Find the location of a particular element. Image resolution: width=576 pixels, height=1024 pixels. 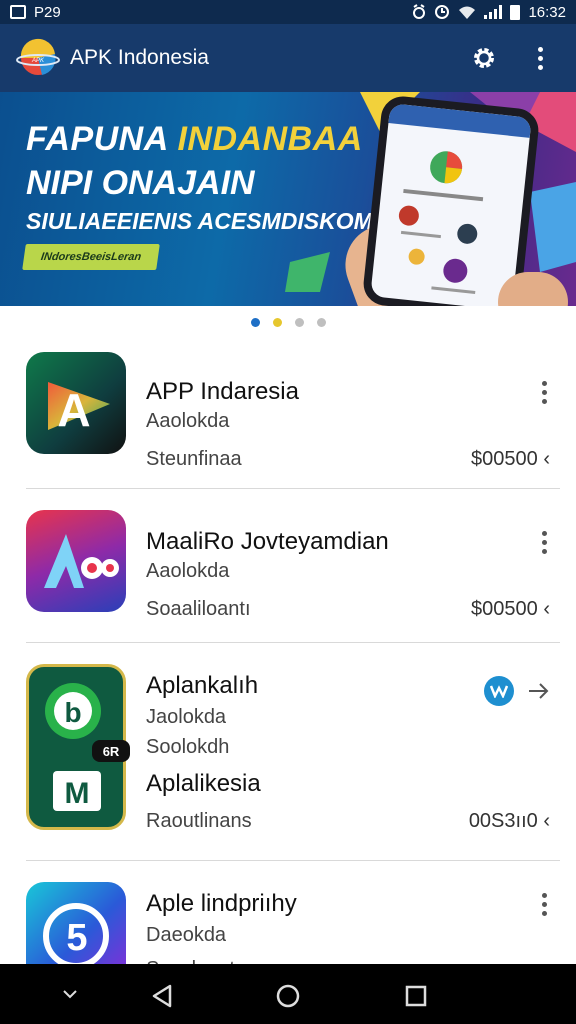

keyboard-hide-button is located at coordinates (70, 994).